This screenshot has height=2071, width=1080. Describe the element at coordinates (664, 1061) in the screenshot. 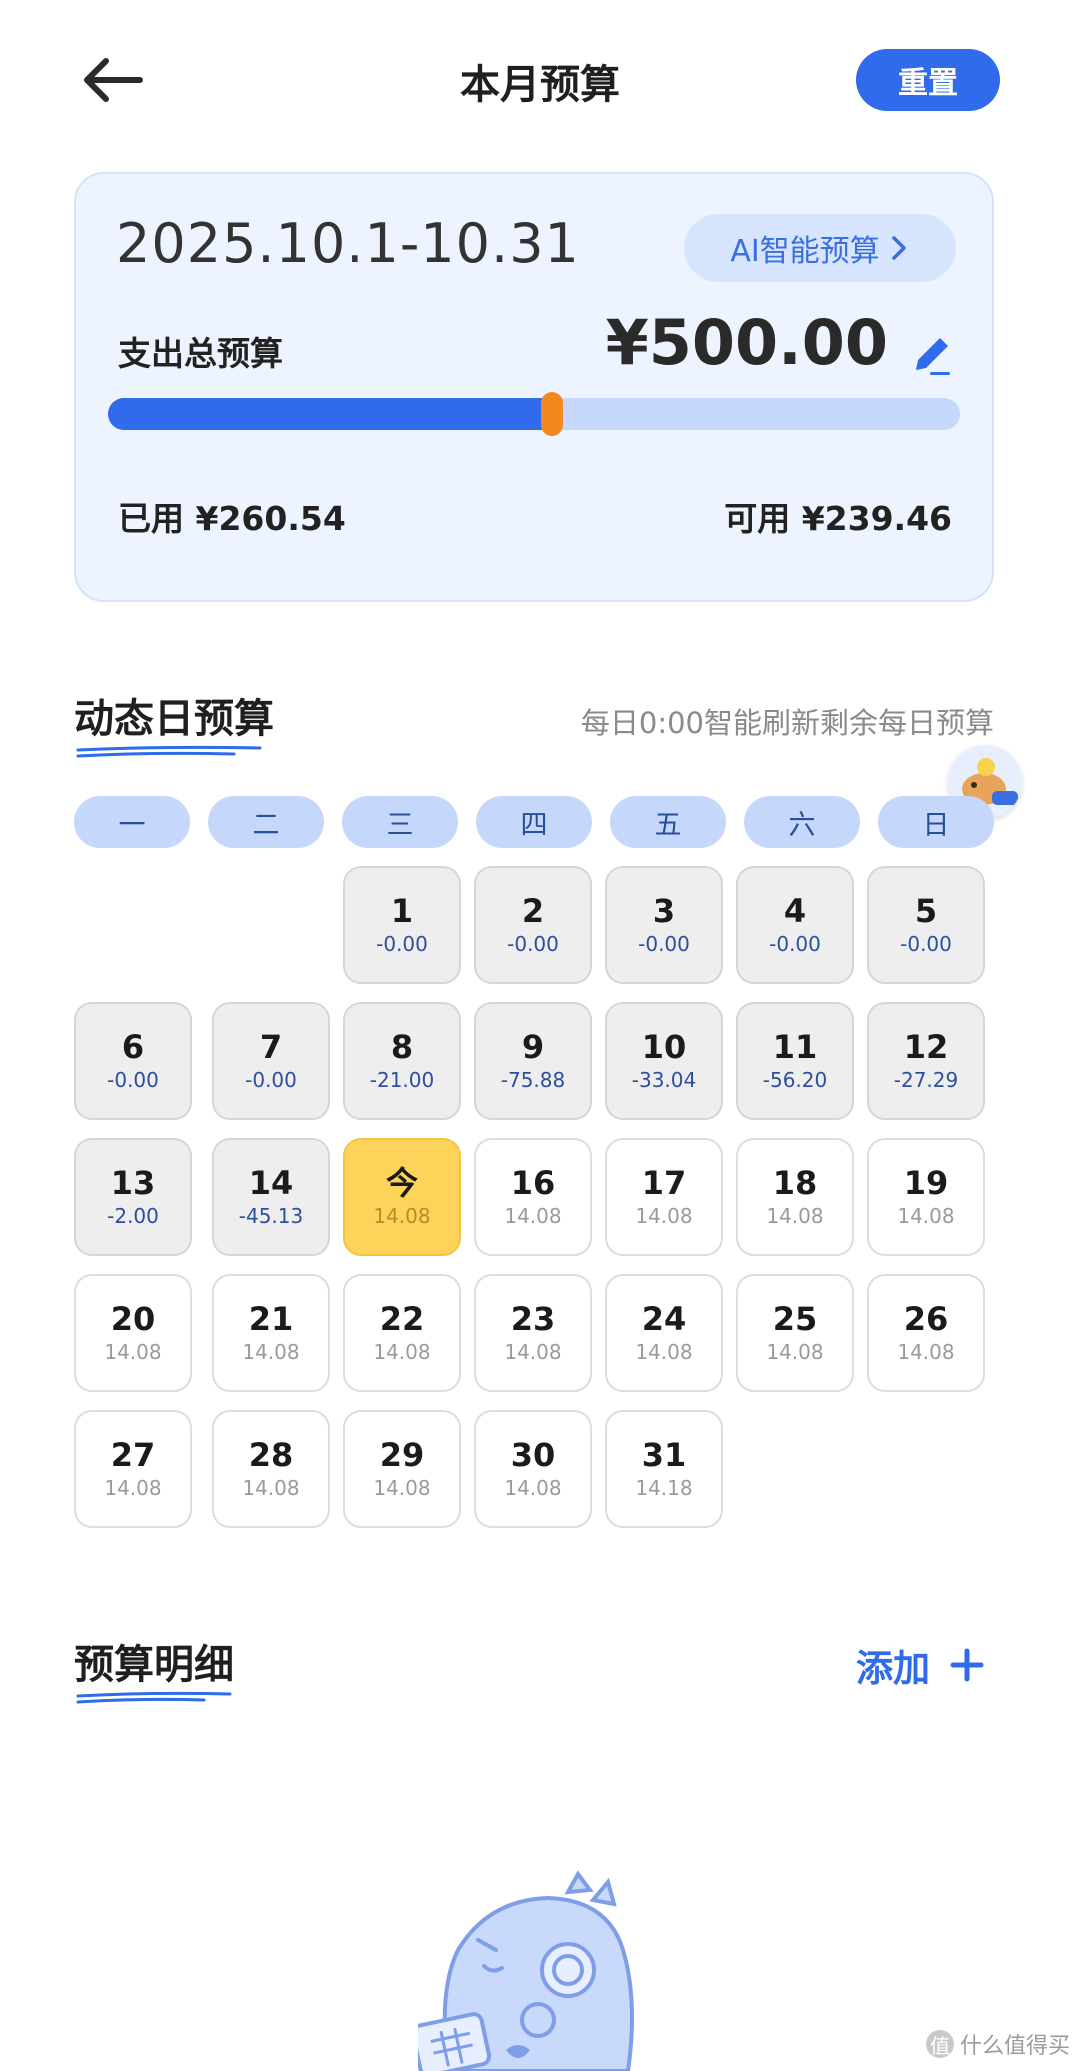

I see `calendar-day-cell: 10 -33.04` at that location.